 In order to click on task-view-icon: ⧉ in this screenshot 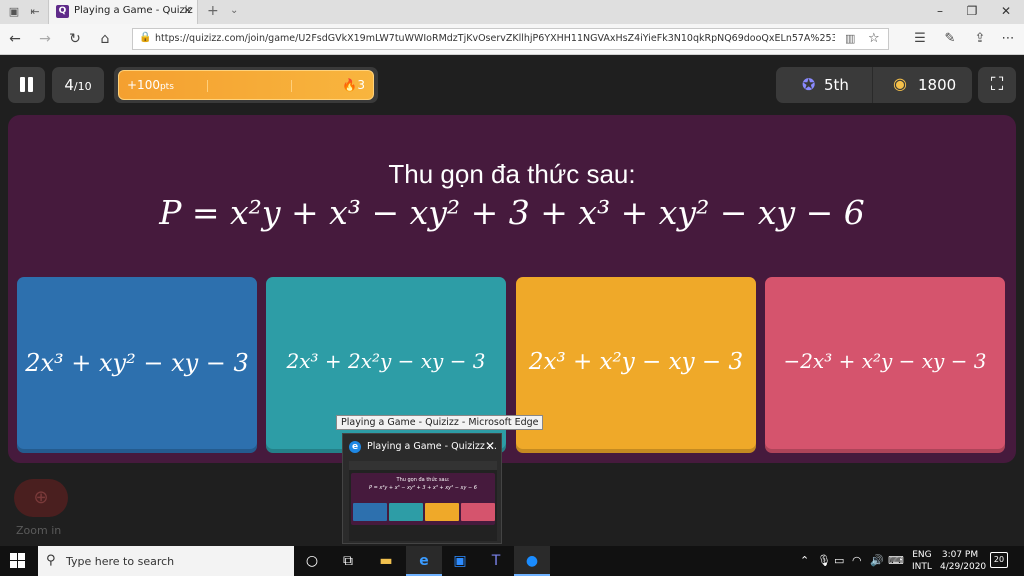, I will do `click(348, 561)`.